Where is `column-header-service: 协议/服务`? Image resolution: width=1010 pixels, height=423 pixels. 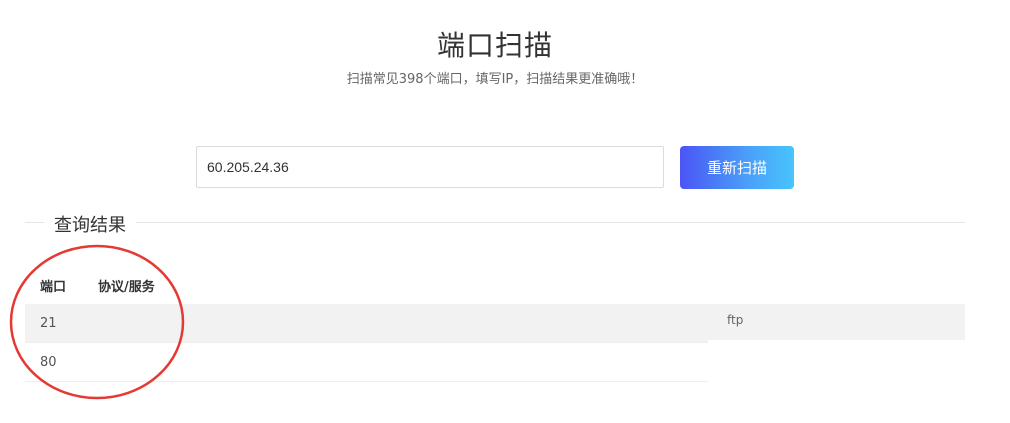
column-header-service: 协议/服务 is located at coordinates (126, 287).